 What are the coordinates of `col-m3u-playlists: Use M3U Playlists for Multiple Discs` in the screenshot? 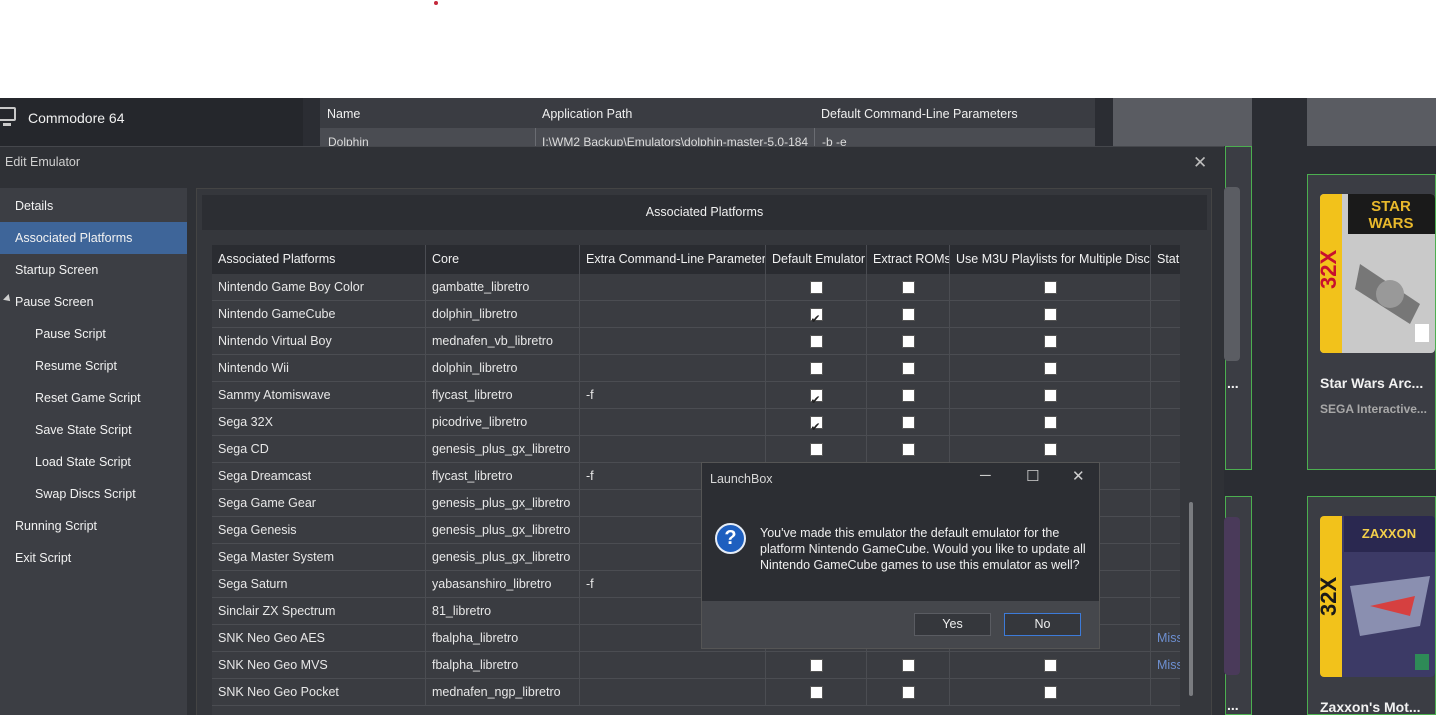 It's located at (1050, 259).